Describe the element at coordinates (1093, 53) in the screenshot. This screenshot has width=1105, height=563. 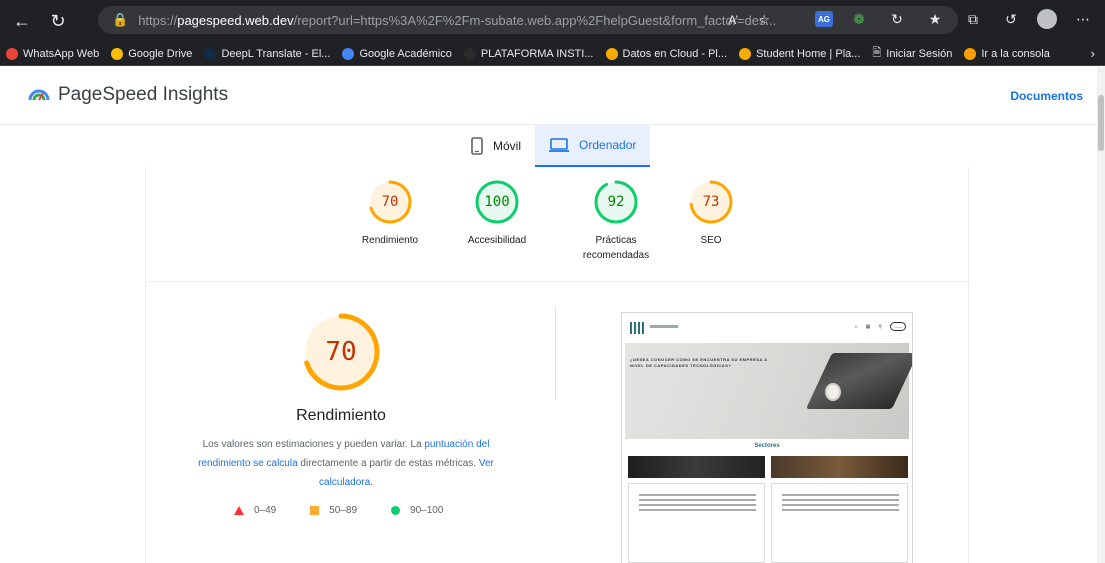
I see `chevron-right-icon: ›` at that location.